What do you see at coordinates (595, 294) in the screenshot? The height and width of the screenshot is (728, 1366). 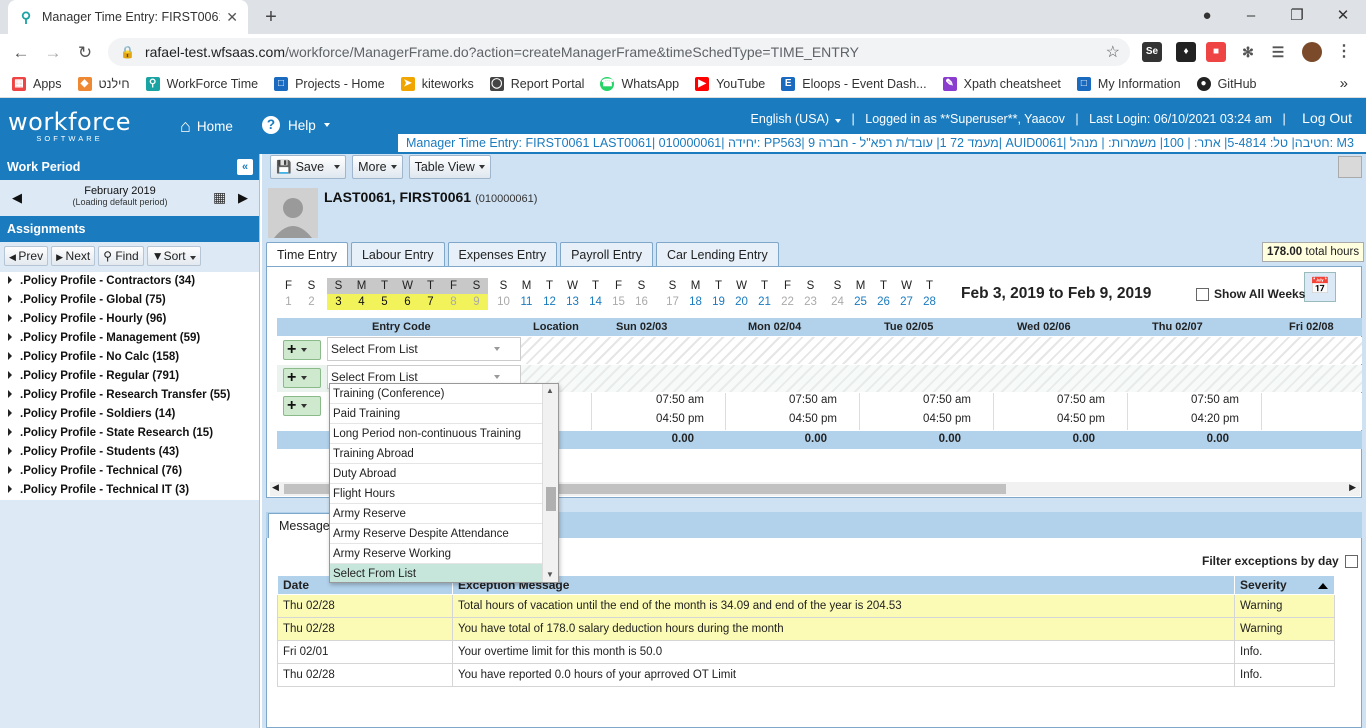 I see `calendar-day: T 14` at bounding box center [595, 294].